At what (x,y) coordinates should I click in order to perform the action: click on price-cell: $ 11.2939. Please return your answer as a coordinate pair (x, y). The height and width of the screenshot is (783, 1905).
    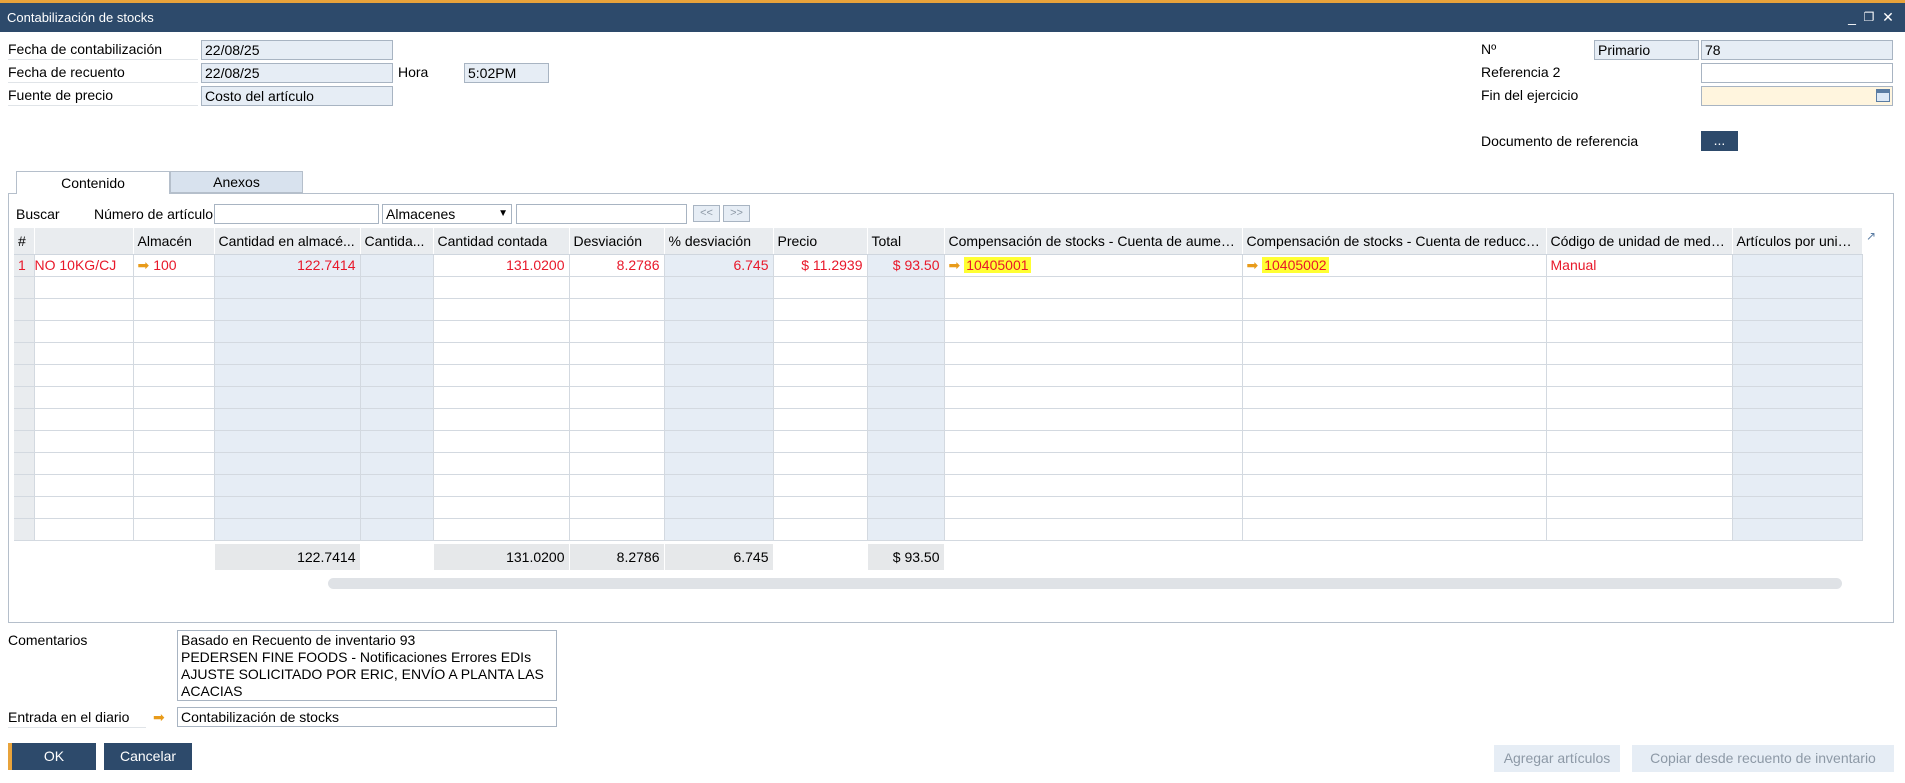
    Looking at the image, I should click on (820, 265).